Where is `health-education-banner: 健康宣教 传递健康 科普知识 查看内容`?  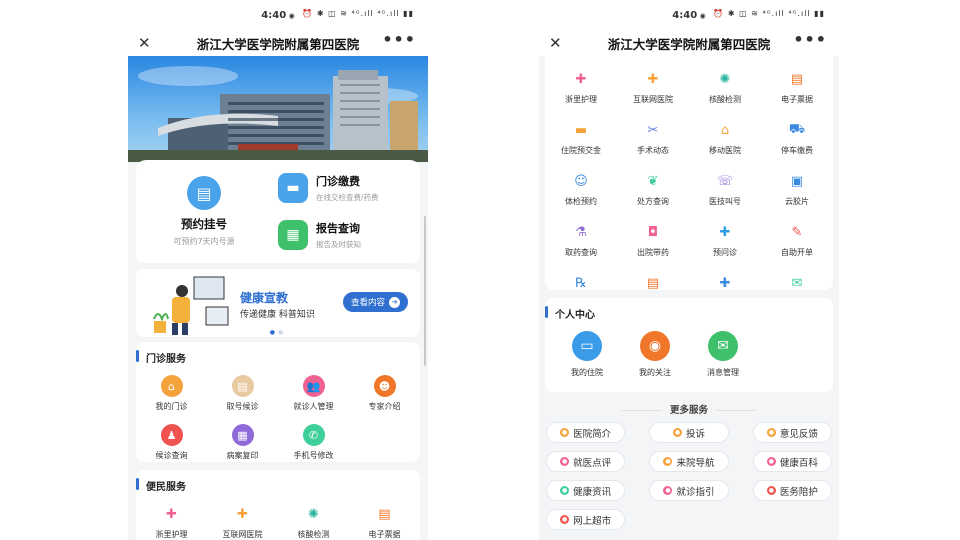
health-education-banner: 健康宣教 传递健康 科普知识 查看内容 is located at coordinates (278, 303).